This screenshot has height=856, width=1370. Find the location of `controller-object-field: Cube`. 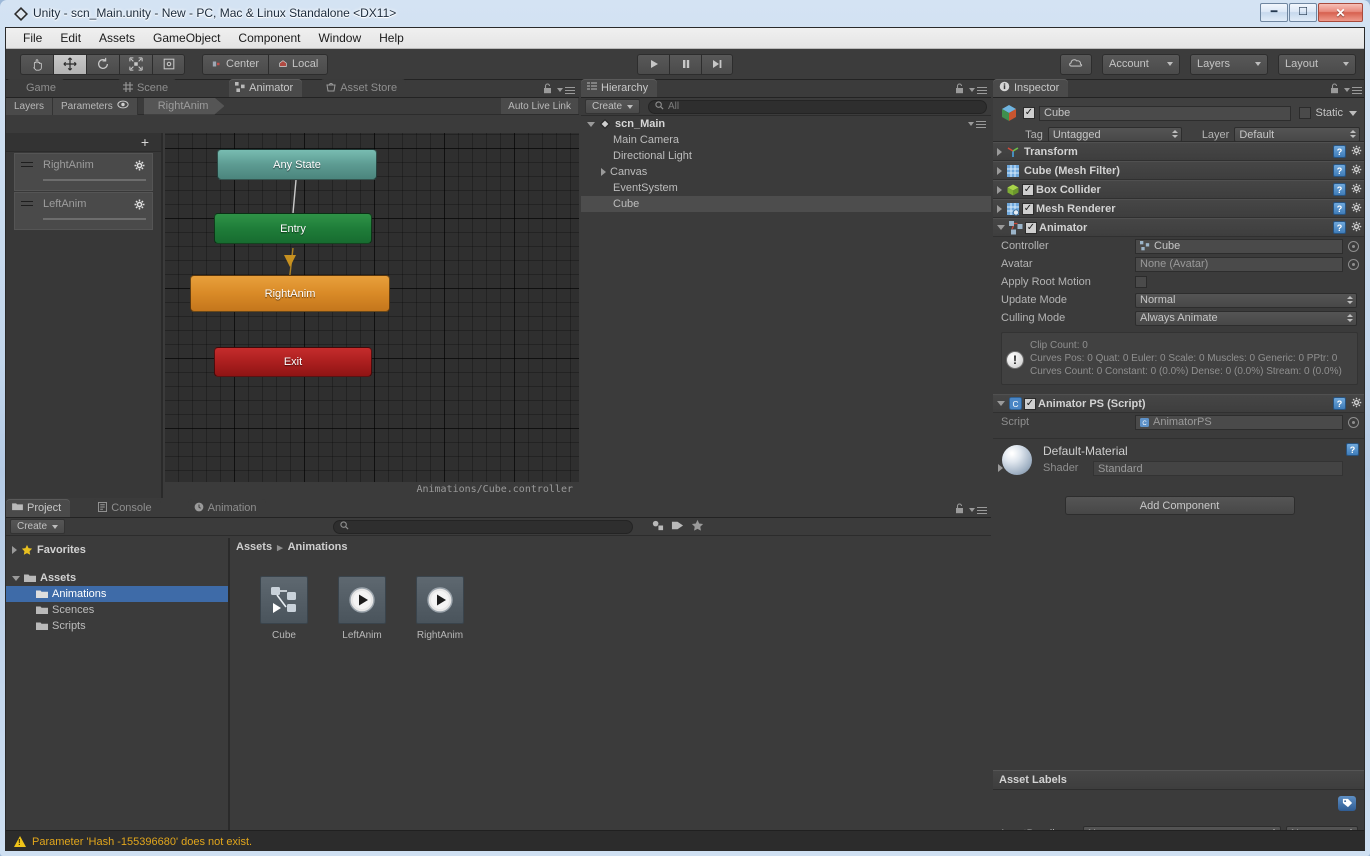

controller-object-field: Cube is located at coordinates (1239, 246).